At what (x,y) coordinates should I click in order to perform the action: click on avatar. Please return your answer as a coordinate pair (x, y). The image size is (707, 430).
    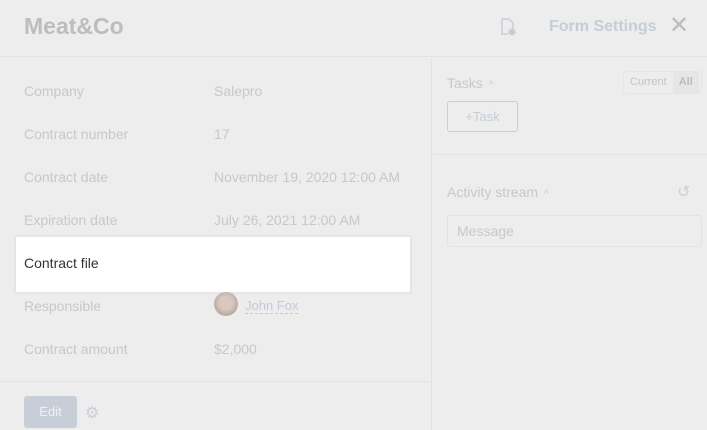
    Looking at the image, I should click on (226, 304).